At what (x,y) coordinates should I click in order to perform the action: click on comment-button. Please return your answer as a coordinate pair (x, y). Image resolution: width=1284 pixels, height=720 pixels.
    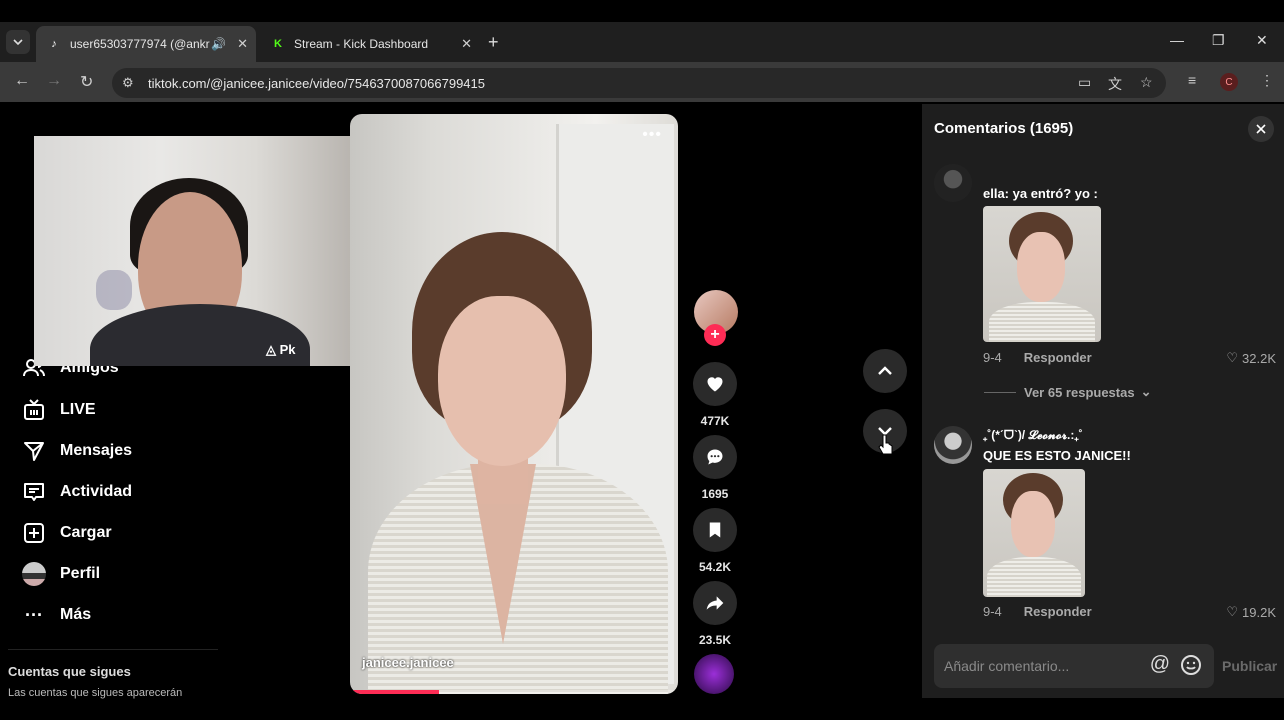
    Looking at the image, I should click on (715, 457).